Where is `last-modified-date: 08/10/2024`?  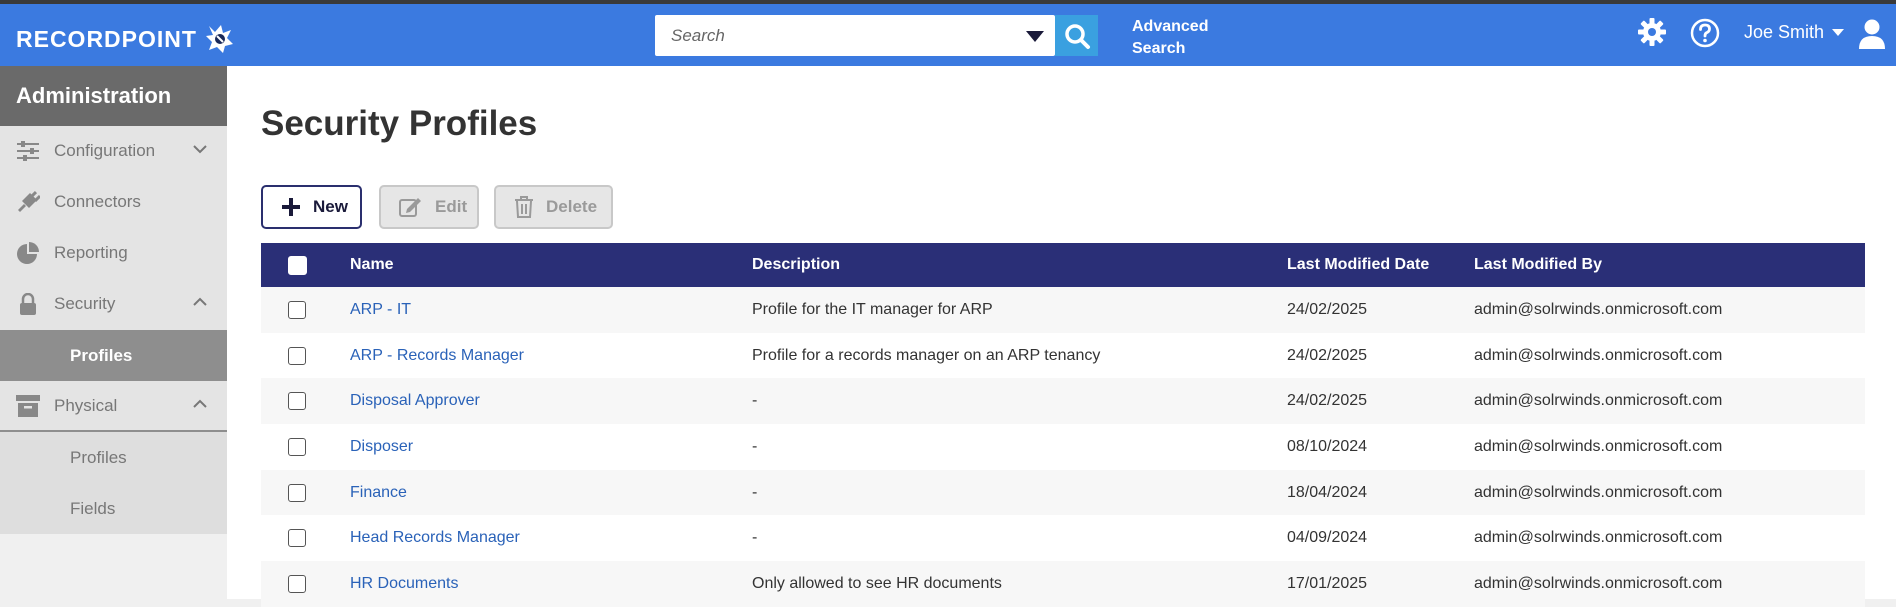
last-modified-date: 08/10/2024 is located at coordinates (1327, 446).